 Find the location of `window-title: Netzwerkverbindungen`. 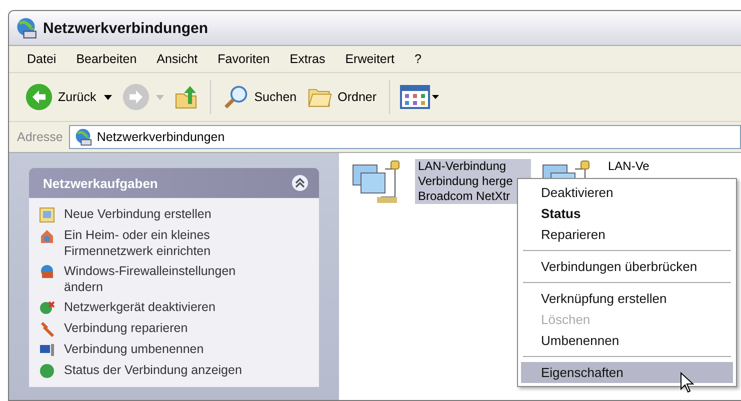

window-title: Netzwerkverbindungen is located at coordinates (125, 28).